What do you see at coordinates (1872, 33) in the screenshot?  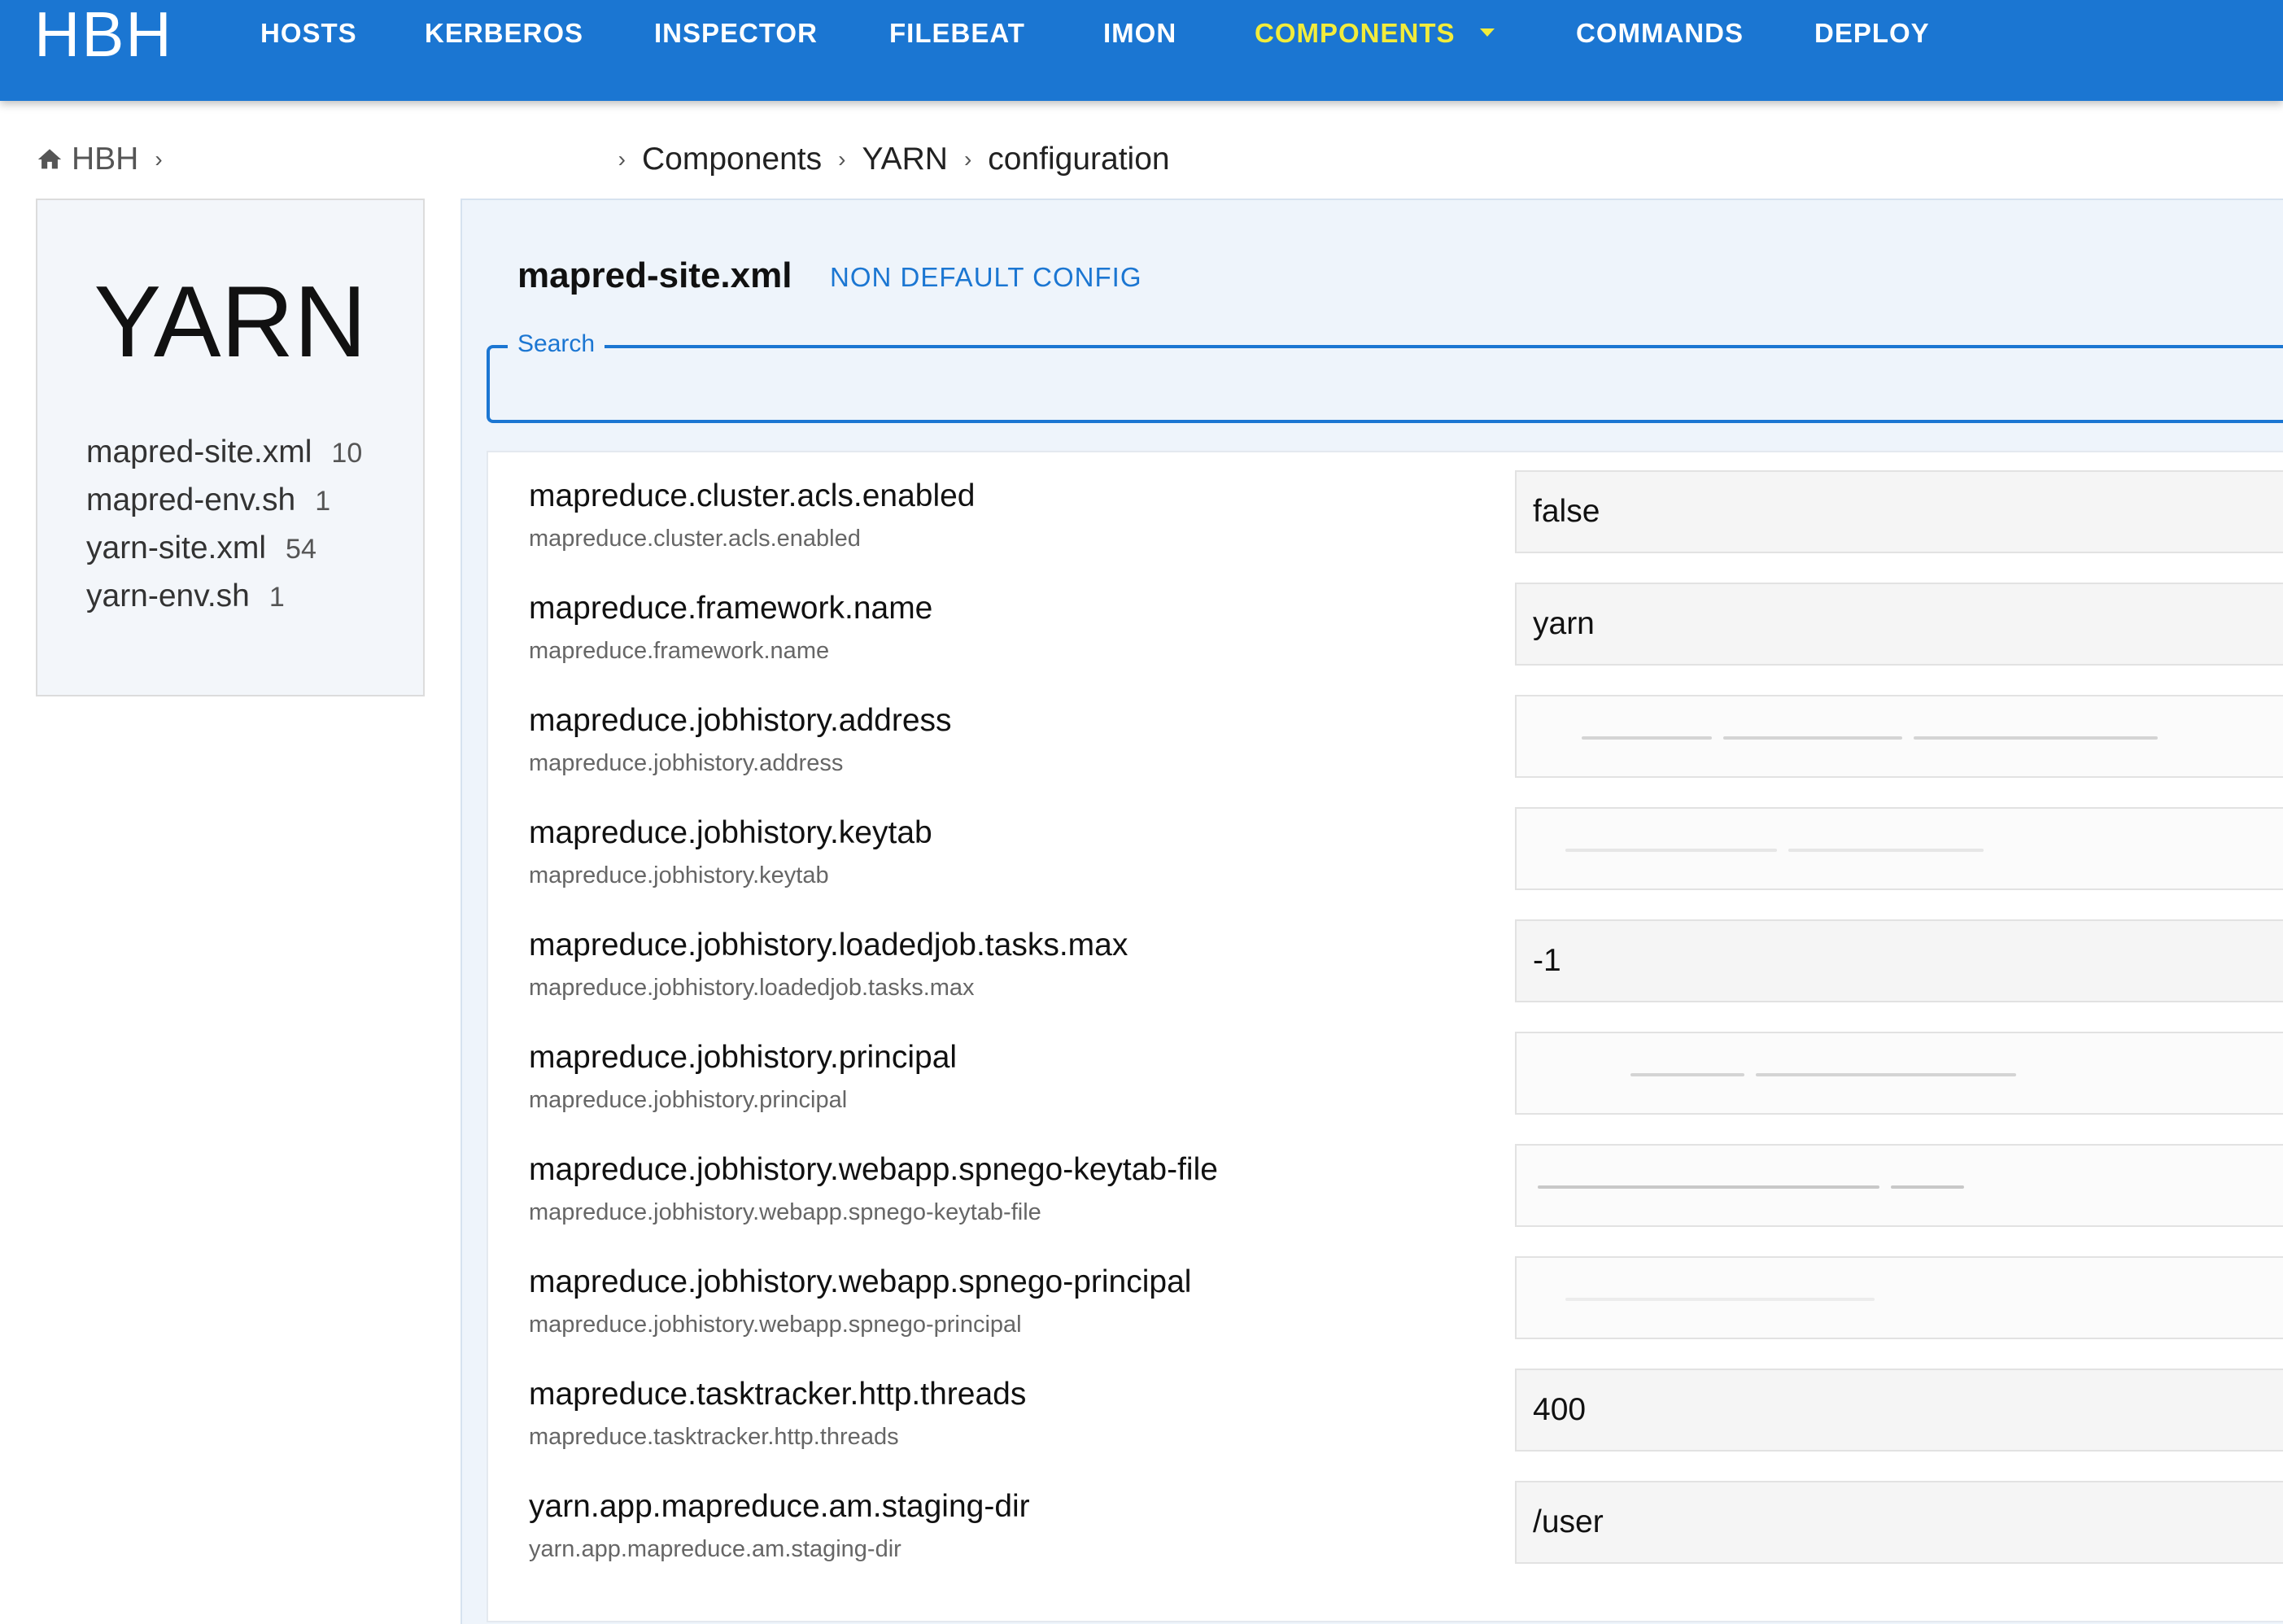 I see `nav-deploy: DEPLOY` at bounding box center [1872, 33].